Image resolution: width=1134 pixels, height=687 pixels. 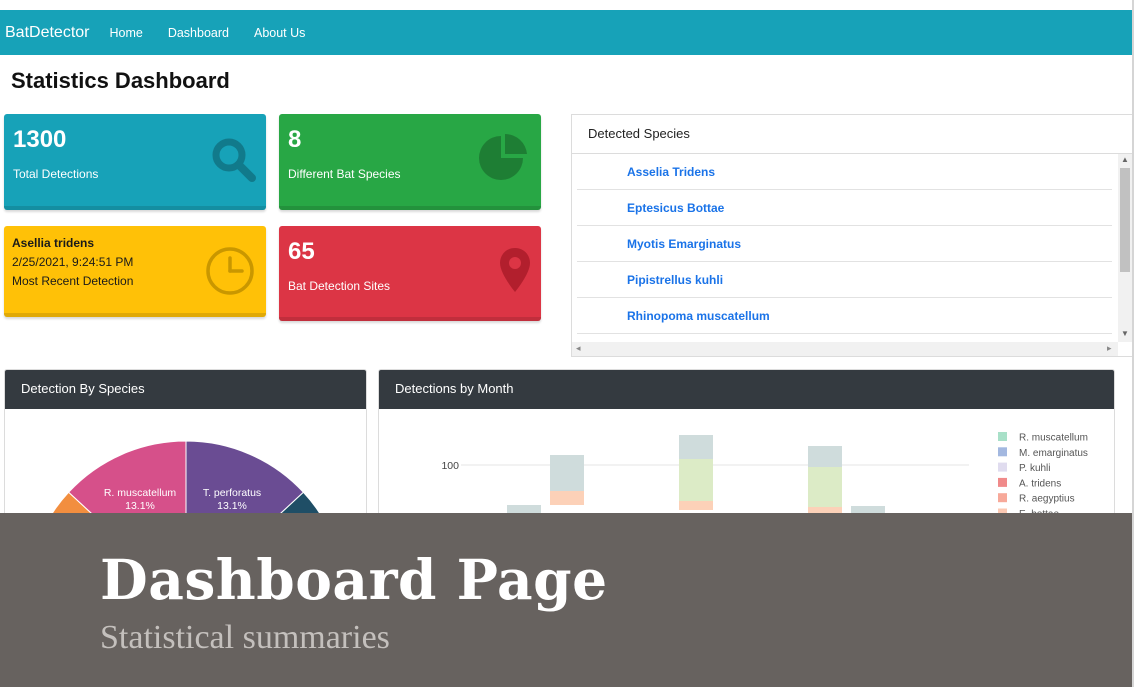 I want to click on window-top-margin, so click(x=567, y=5).